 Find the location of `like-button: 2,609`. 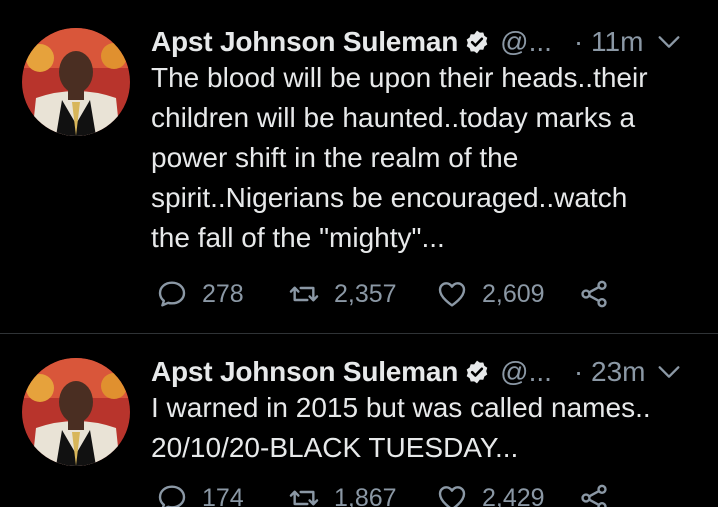

like-button: 2,609 is located at coordinates (507, 294).